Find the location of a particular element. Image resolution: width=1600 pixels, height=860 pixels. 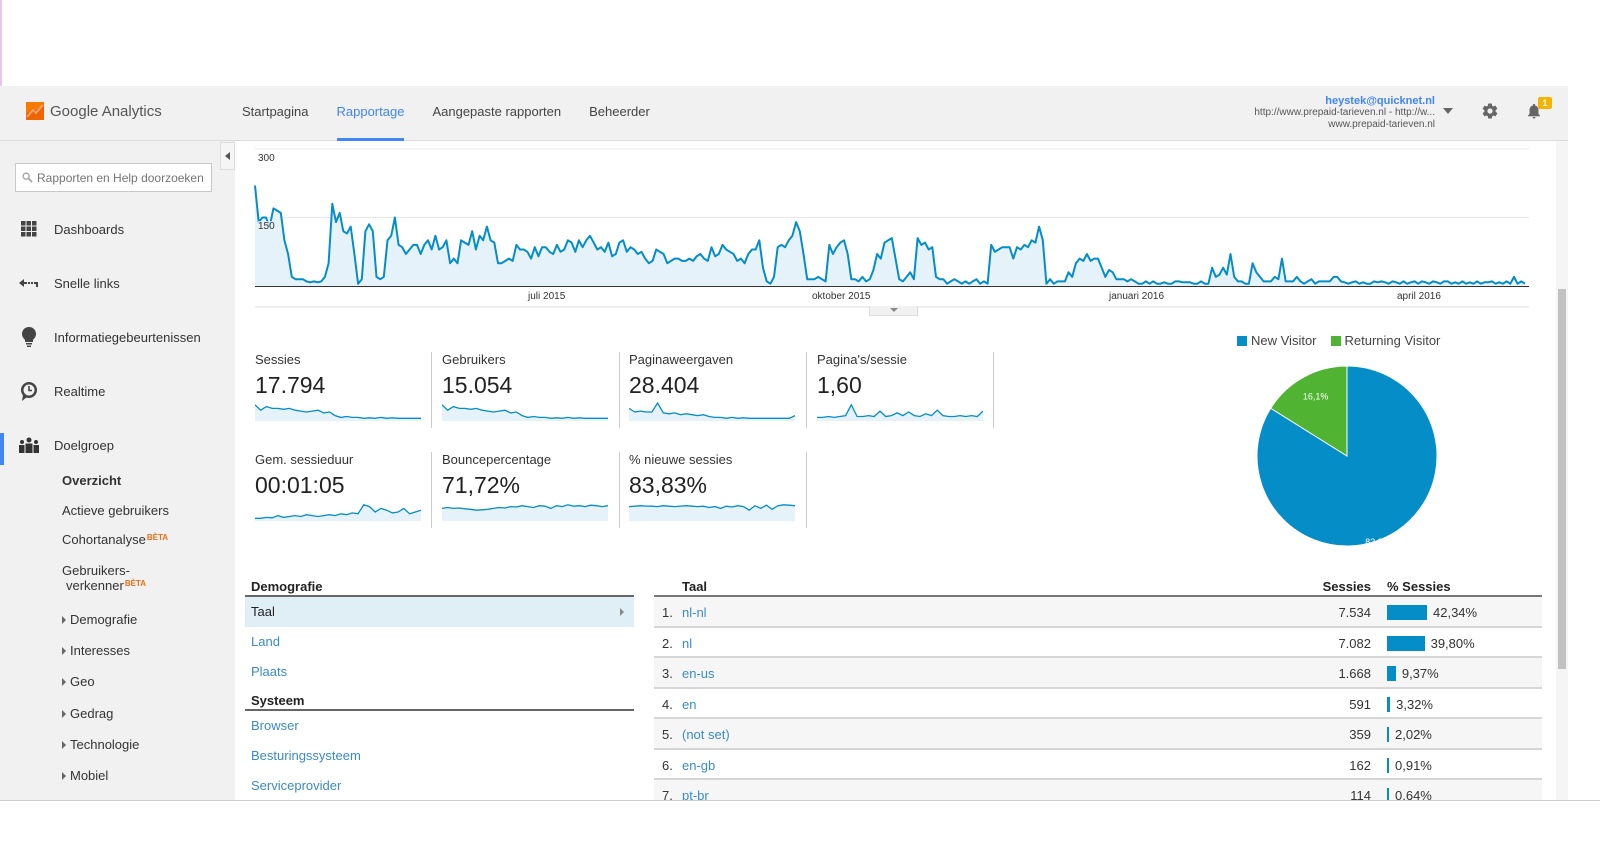

sidebar-item-dashboards: Dashboards is located at coordinates (117, 229).